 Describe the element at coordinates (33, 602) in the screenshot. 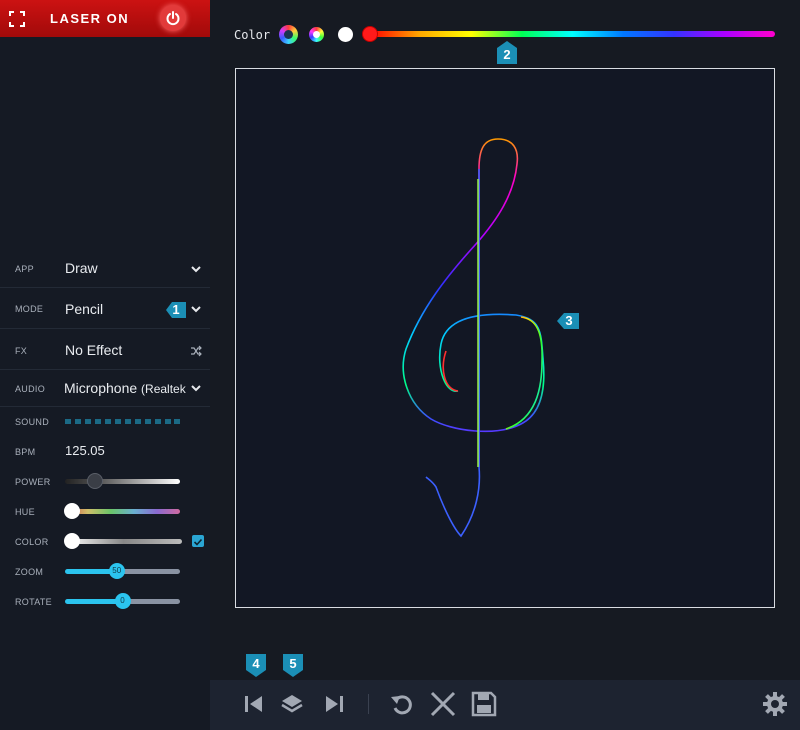

I see `rotate-label: ROTATE` at that location.